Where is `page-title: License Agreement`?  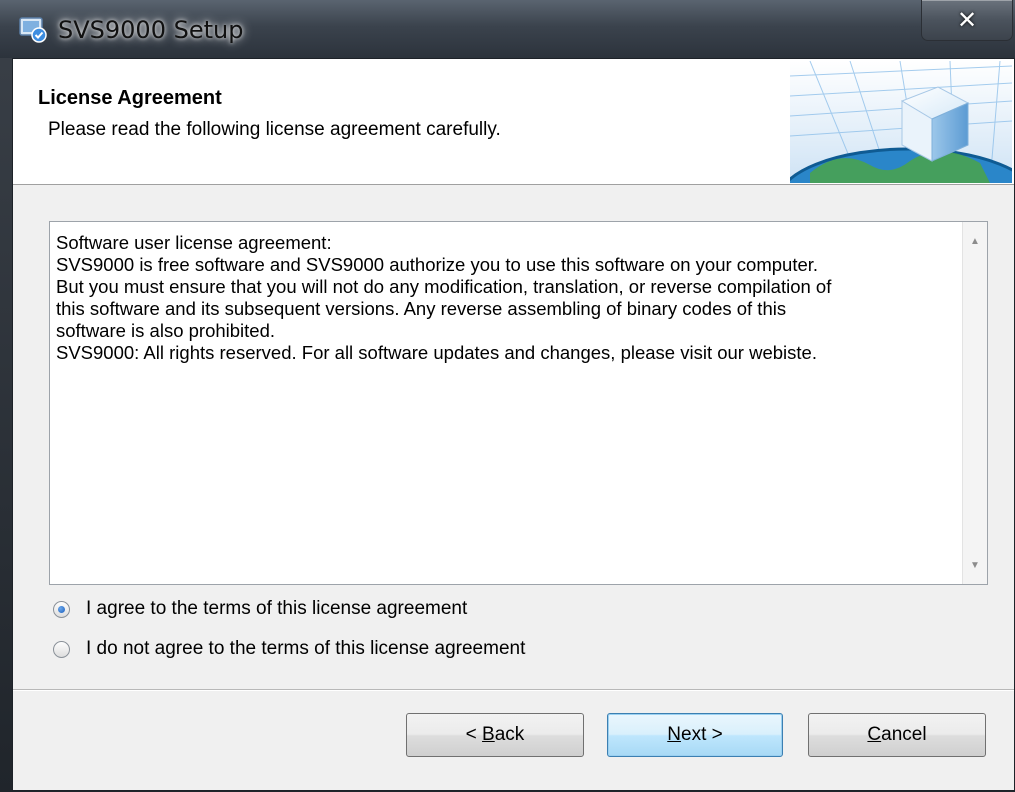 page-title: License Agreement is located at coordinates (130, 98).